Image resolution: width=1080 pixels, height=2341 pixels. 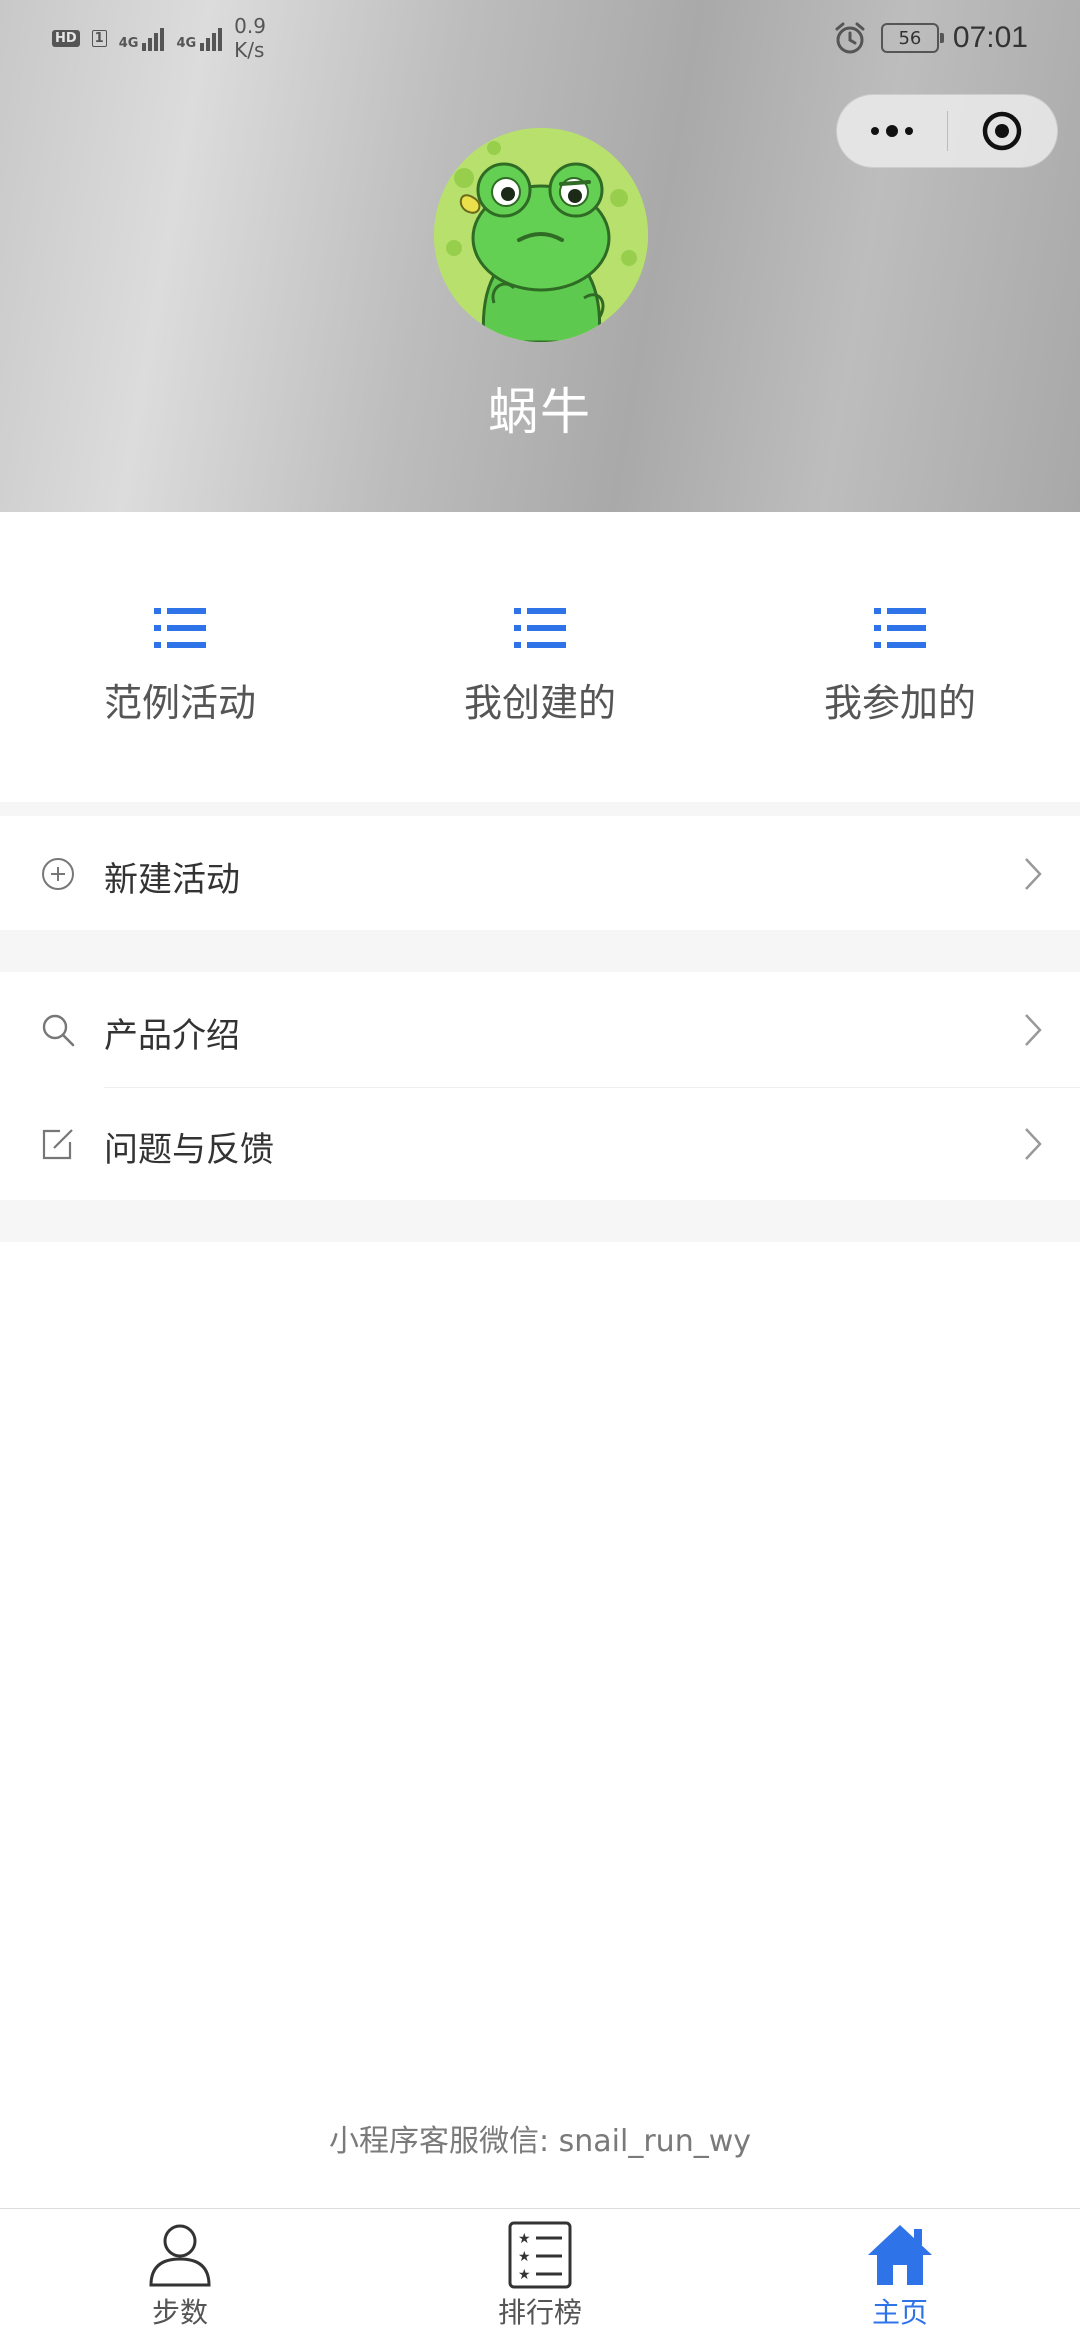 I want to click on status-left: HD 1 4G 4G 0.9 K/s, so click(x=159, y=38).